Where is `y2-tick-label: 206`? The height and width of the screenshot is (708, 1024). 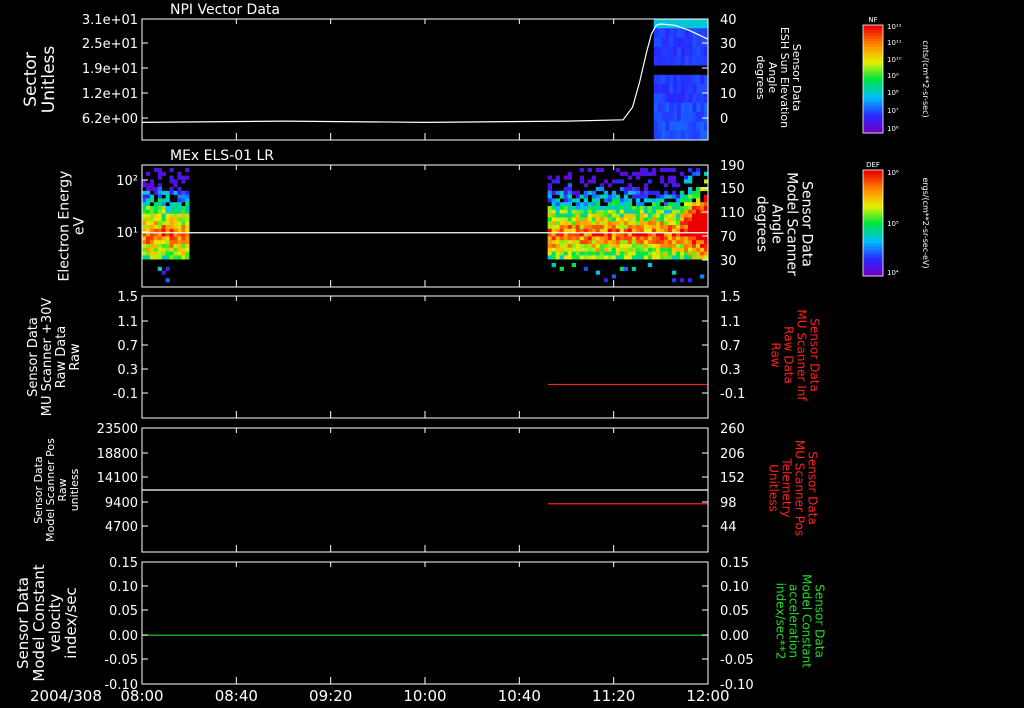
y2-tick-label: 206 is located at coordinates (732, 454).